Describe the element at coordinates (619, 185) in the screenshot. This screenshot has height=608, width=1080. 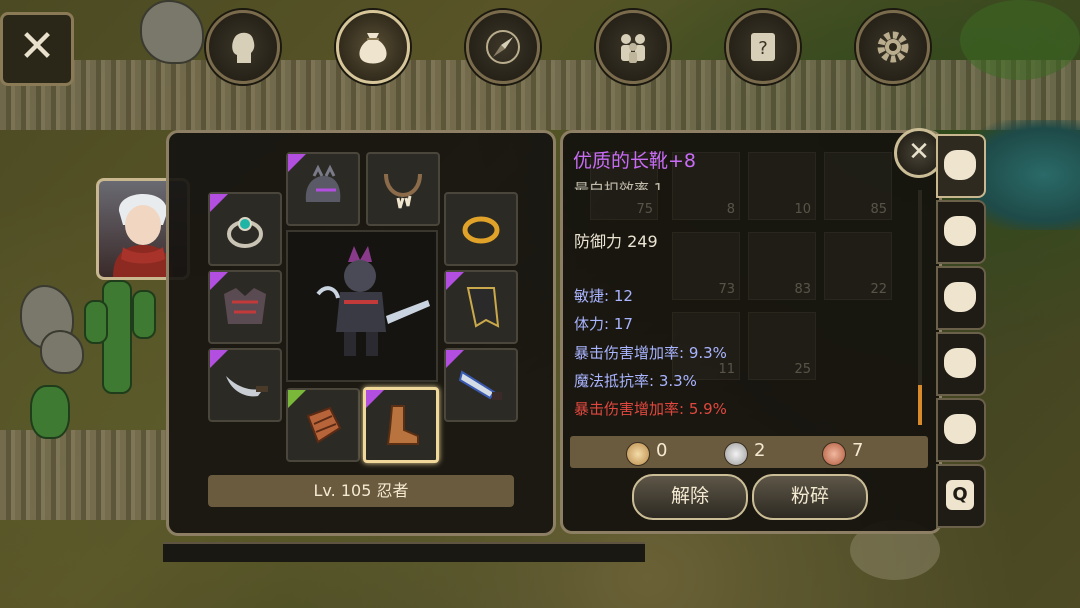
I see `item-stat-cut-off: 最白扣效率 1` at that location.